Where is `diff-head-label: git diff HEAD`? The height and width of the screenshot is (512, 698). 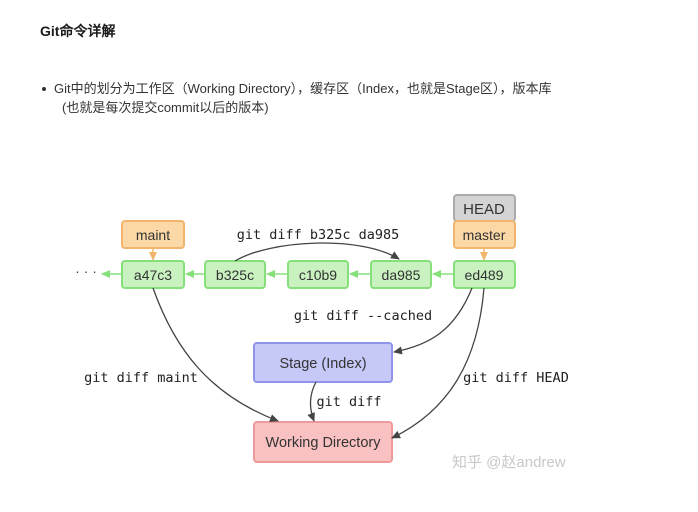
diff-head-label: git diff HEAD is located at coordinates (516, 378).